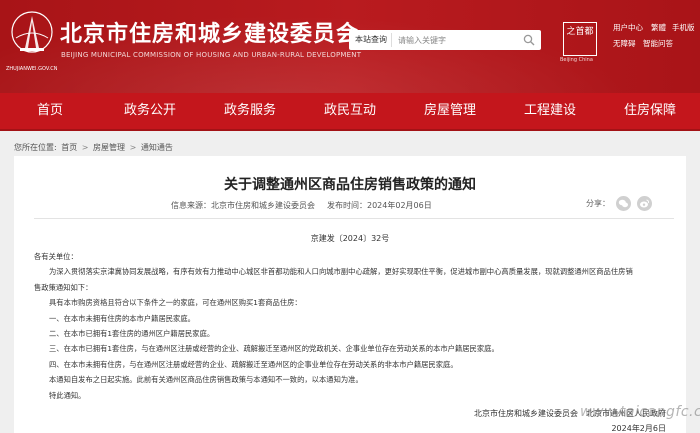  What do you see at coordinates (243, 205) in the screenshot?
I see `article-source: 信息来源：北京市住房和城乡建设委员会` at bounding box center [243, 205].